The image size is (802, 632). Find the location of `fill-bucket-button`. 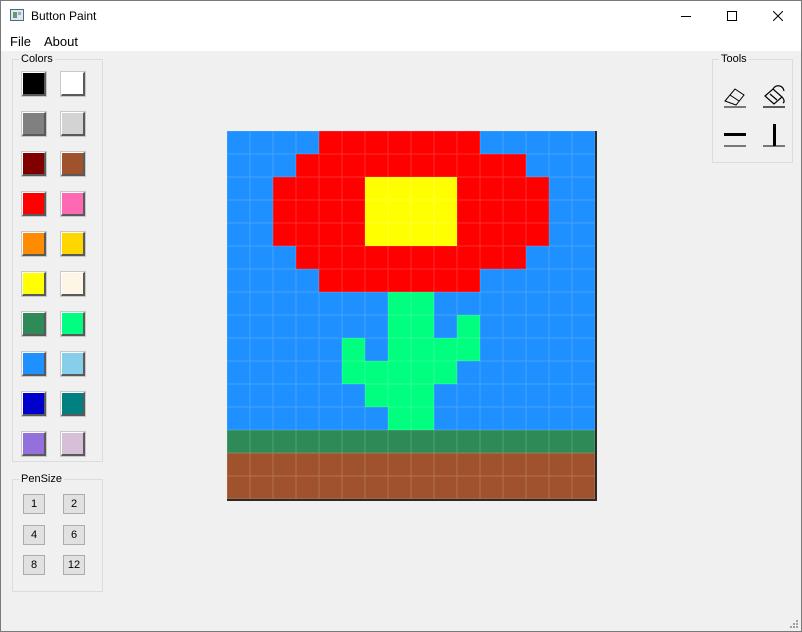

fill-bucket-button is located at coordinates (774, 96).